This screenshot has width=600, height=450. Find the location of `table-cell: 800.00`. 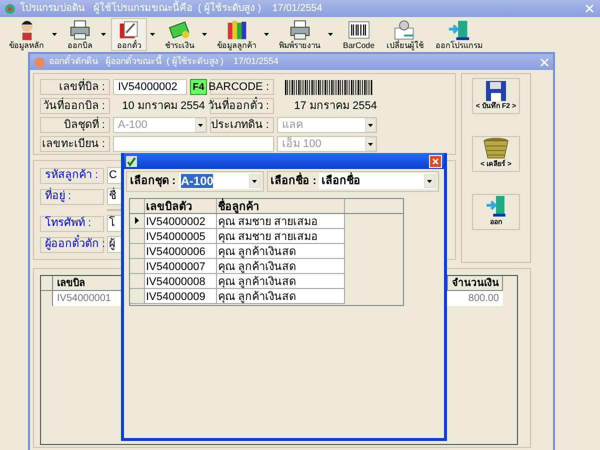

table-cell: 800.00 is located at coordinates (475, 298).